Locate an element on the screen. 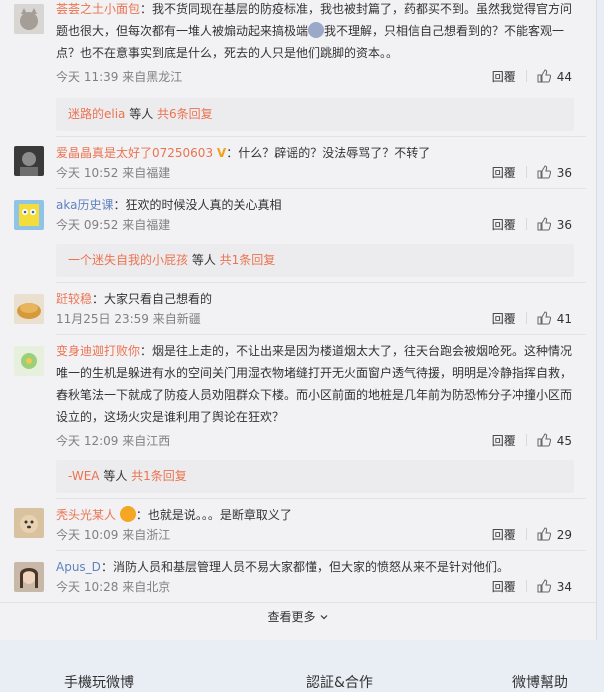 This screenshot has height=692, width=604. sponge-avatar-icon is located at coordinates (29, 215).